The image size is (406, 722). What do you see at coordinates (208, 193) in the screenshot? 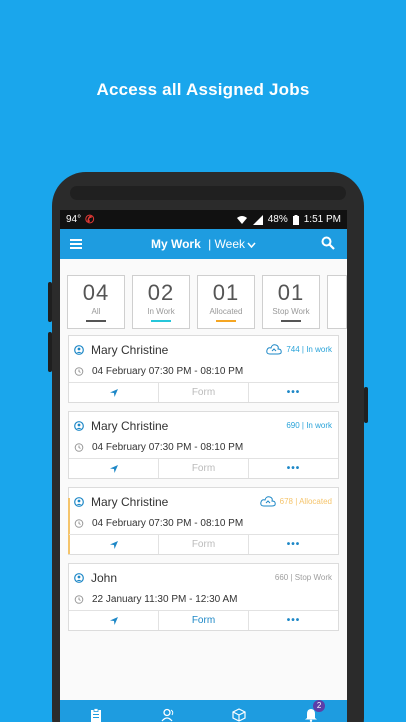
I see `phone-speaker` at bounding box center [208, 193].